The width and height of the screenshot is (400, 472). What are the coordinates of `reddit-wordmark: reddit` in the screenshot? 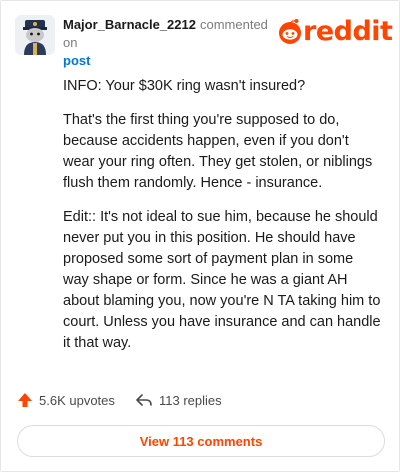 It's located at (348, 31).